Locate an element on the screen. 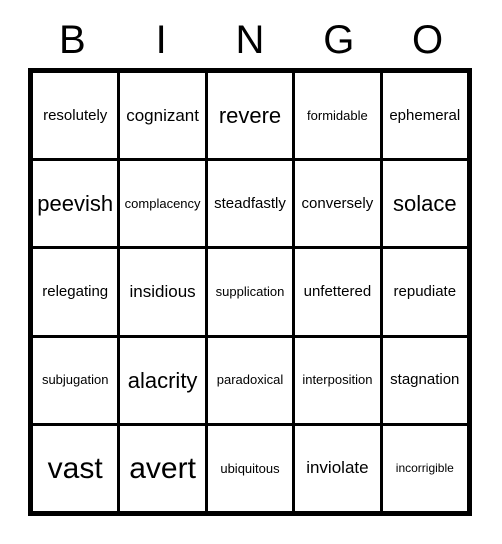 This screenshot has width=502, height=544. header-letter-i: I is located at coordinates (161, 40).